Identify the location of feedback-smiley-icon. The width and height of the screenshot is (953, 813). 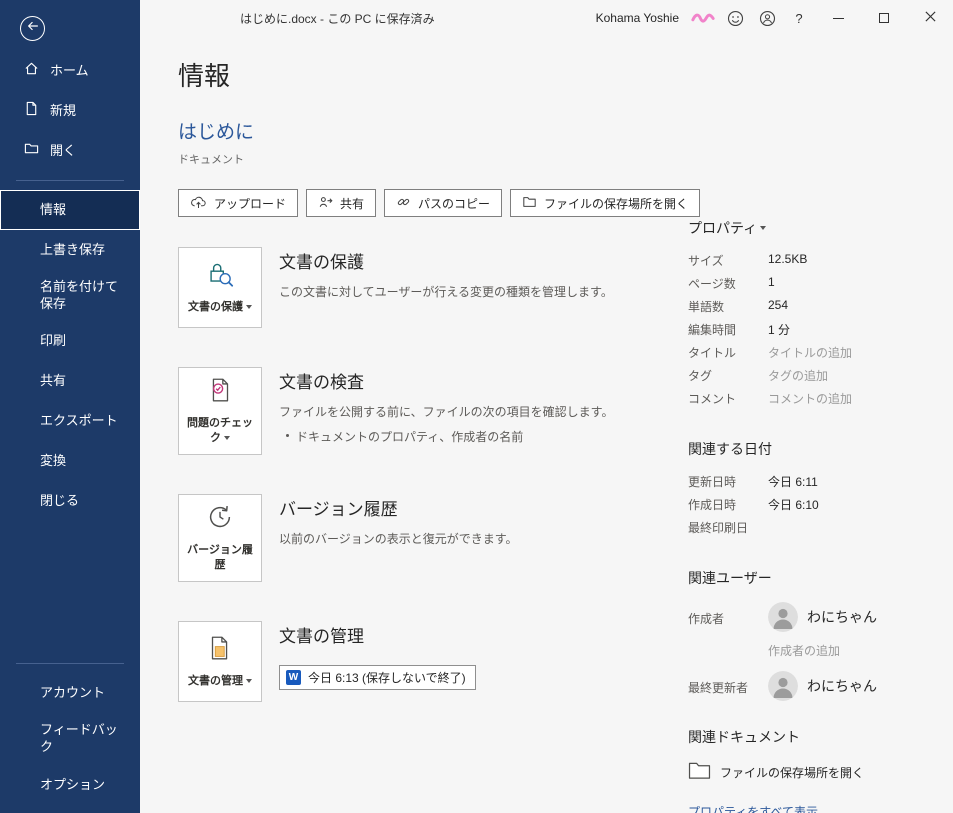
(735, 18).